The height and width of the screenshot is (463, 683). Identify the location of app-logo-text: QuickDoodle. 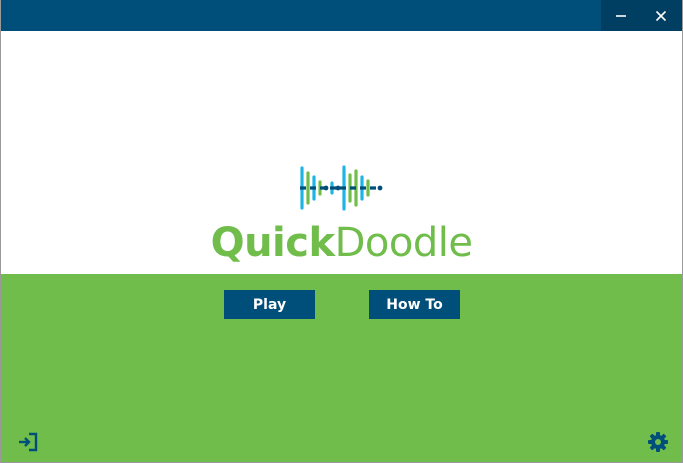
(341, 243).